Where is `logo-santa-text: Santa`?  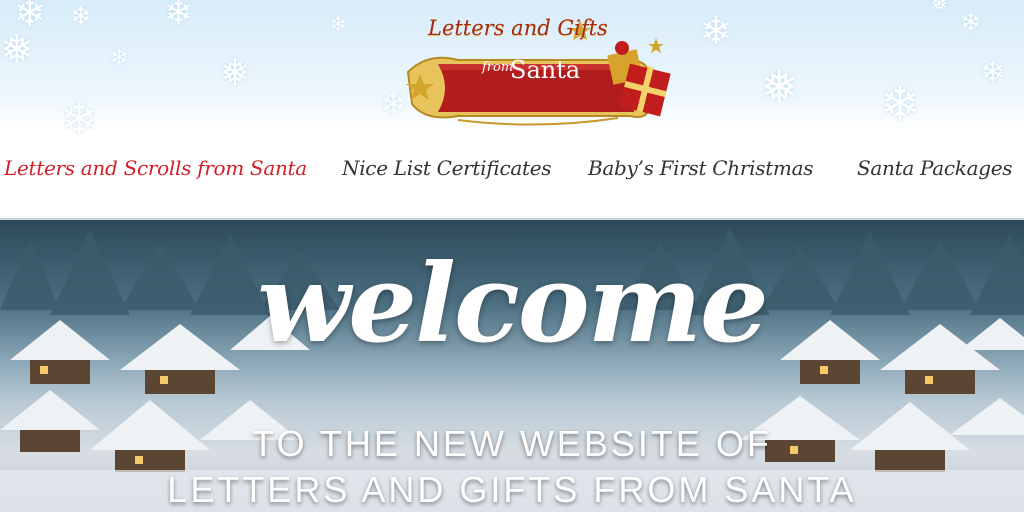
logo-santa-text: Santa is located at coordinates (545, 70).